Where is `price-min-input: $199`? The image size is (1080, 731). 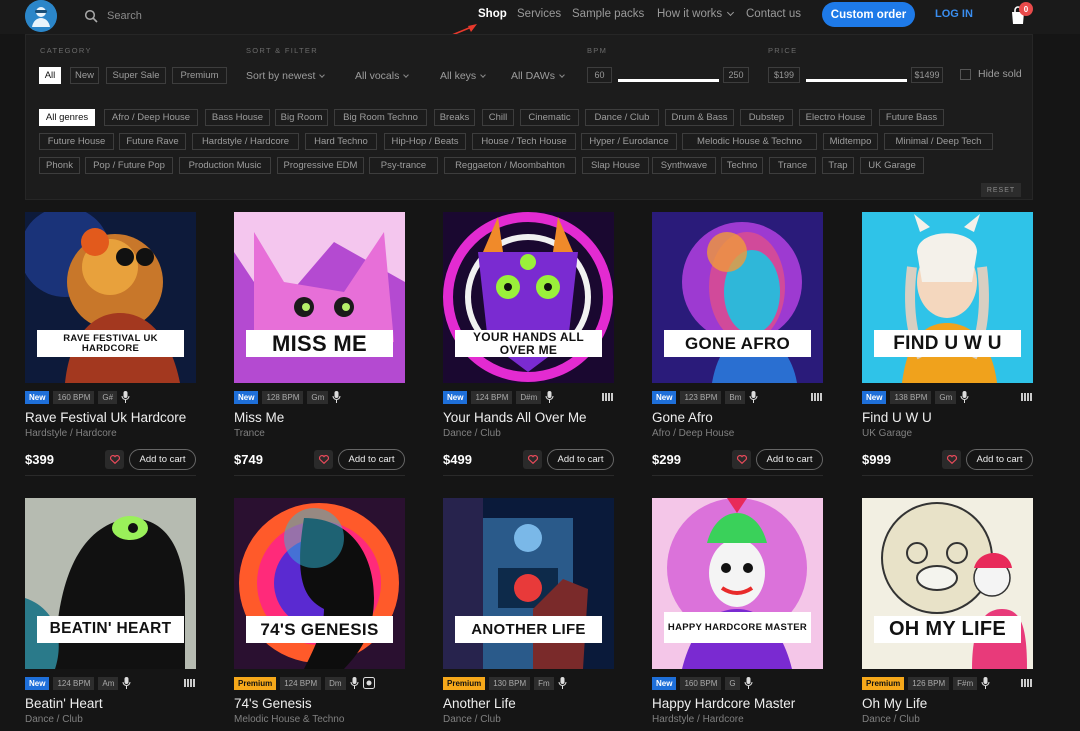
price-min-input: $199 is located at coordinates (784, 75).